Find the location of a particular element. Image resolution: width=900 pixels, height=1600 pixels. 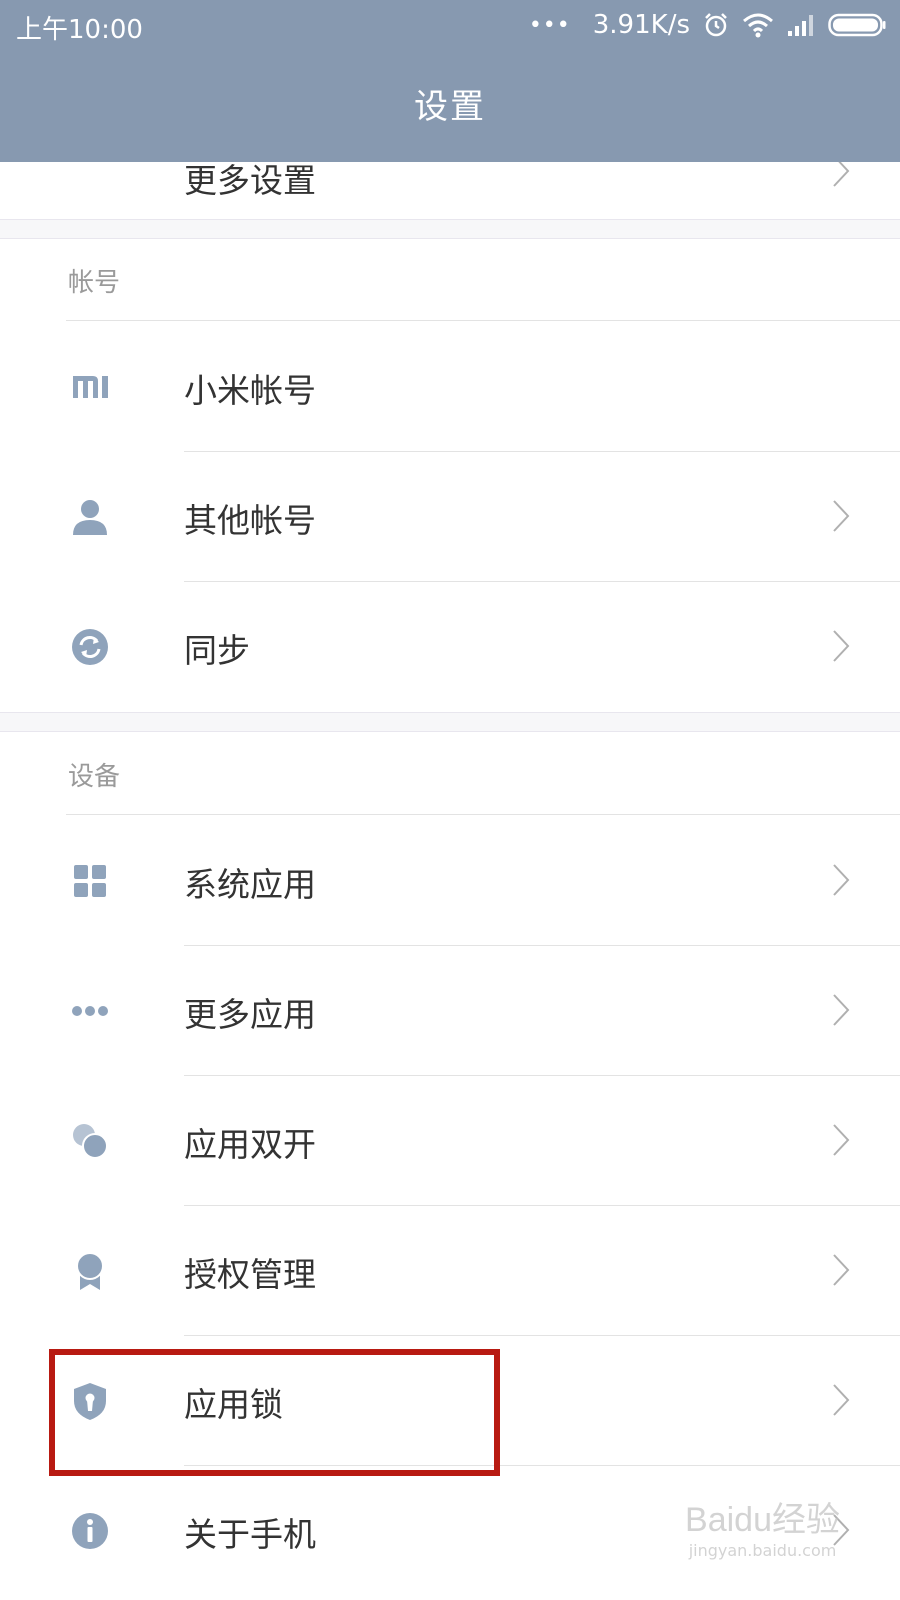

settings-item-sync: 同步 is located at coordinates (450, 647).